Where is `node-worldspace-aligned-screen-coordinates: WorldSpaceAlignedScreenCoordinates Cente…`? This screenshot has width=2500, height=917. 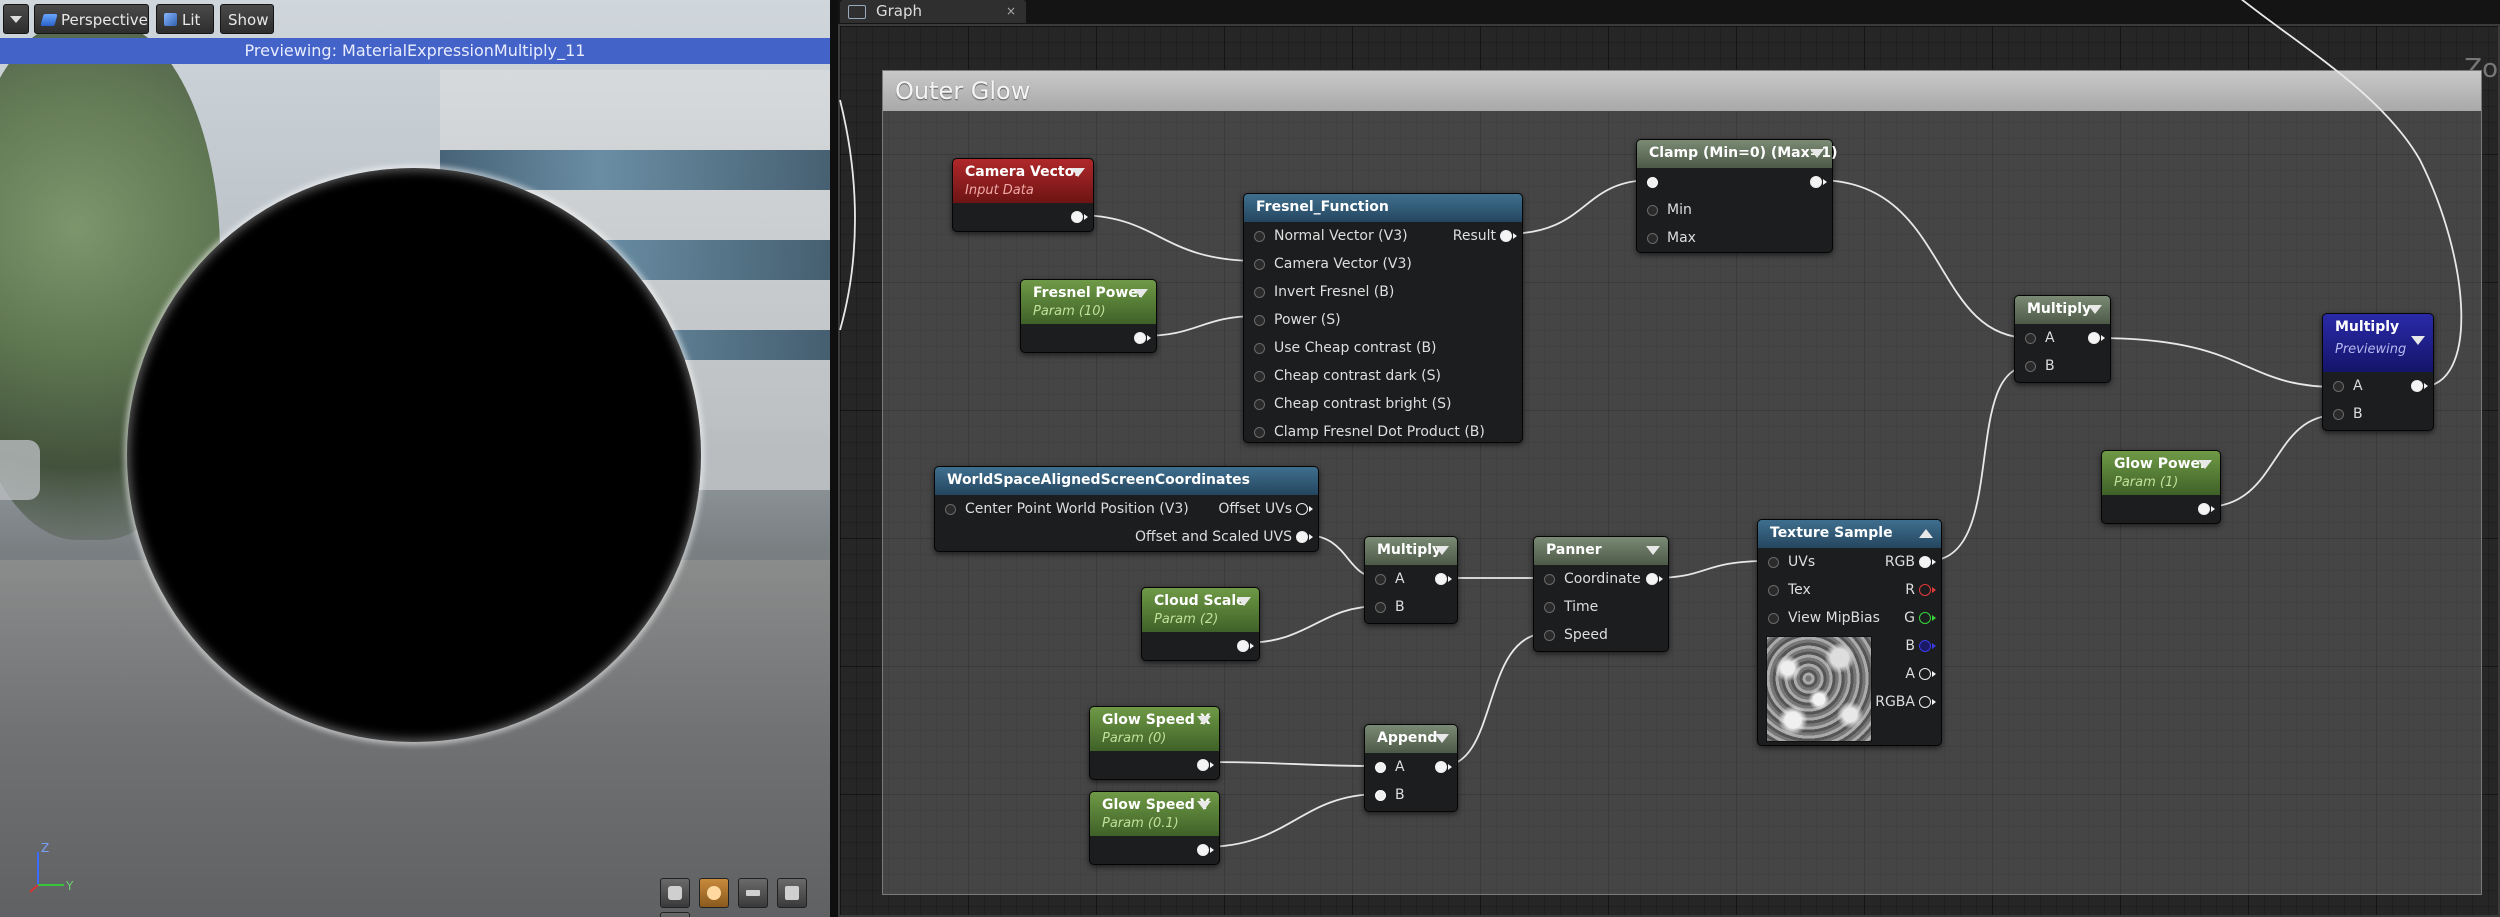 node-worldspace-aligned-screen-coordinates: WorldSpaceAlignedScreenCoordinates Cente… is located at coordinates (1126, 509).